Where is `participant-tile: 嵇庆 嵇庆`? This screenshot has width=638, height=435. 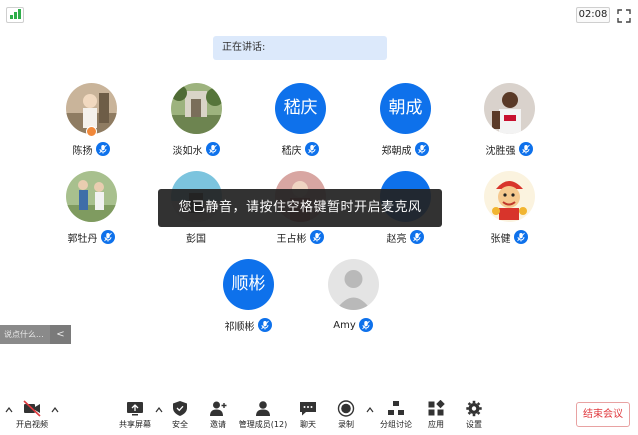 participant-tile: 嵇庆 嵇庆 is located at coordinates (300, 122).